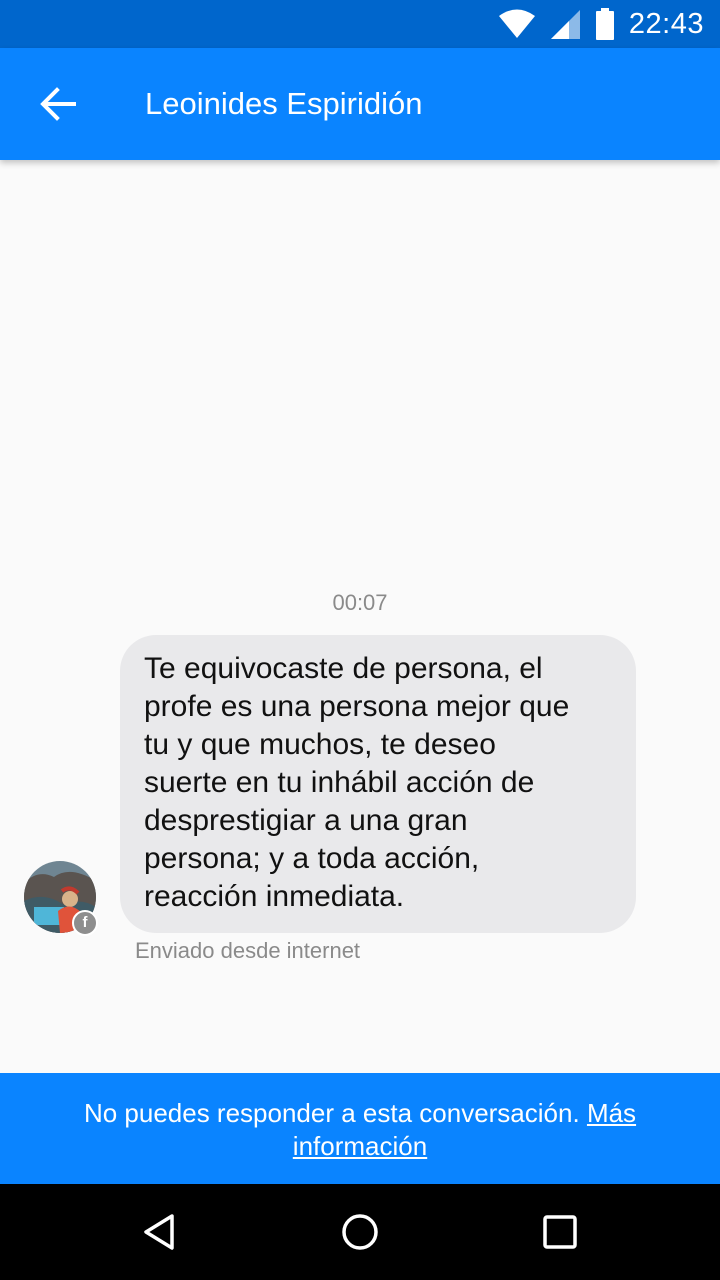  I want to click on recents-square-icon, so click(560, 1232).